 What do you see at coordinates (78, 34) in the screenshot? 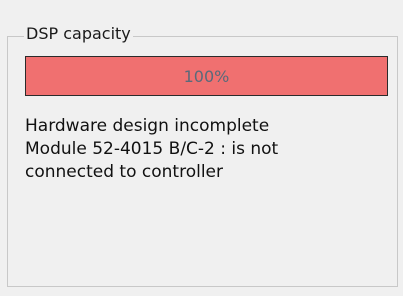
I see `groupbox-title: DSP capacity` at bounding box center [78, 34].